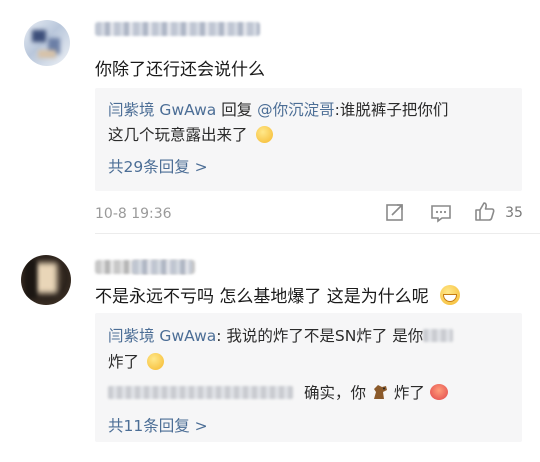 The height and width of the screenshot is (462, 540). I want to click on reply-text-continued: 炸了, so click(124, 362).